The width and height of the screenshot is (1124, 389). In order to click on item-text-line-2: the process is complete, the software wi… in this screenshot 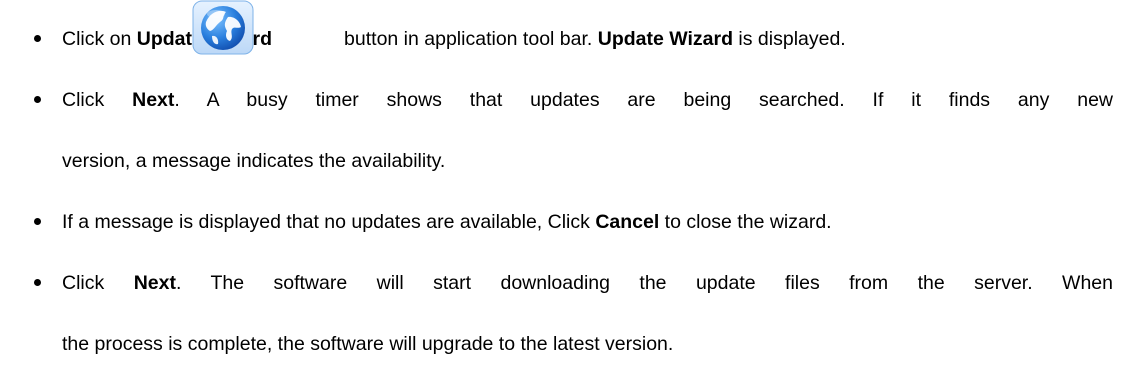, I will do `click(368, 344)`.